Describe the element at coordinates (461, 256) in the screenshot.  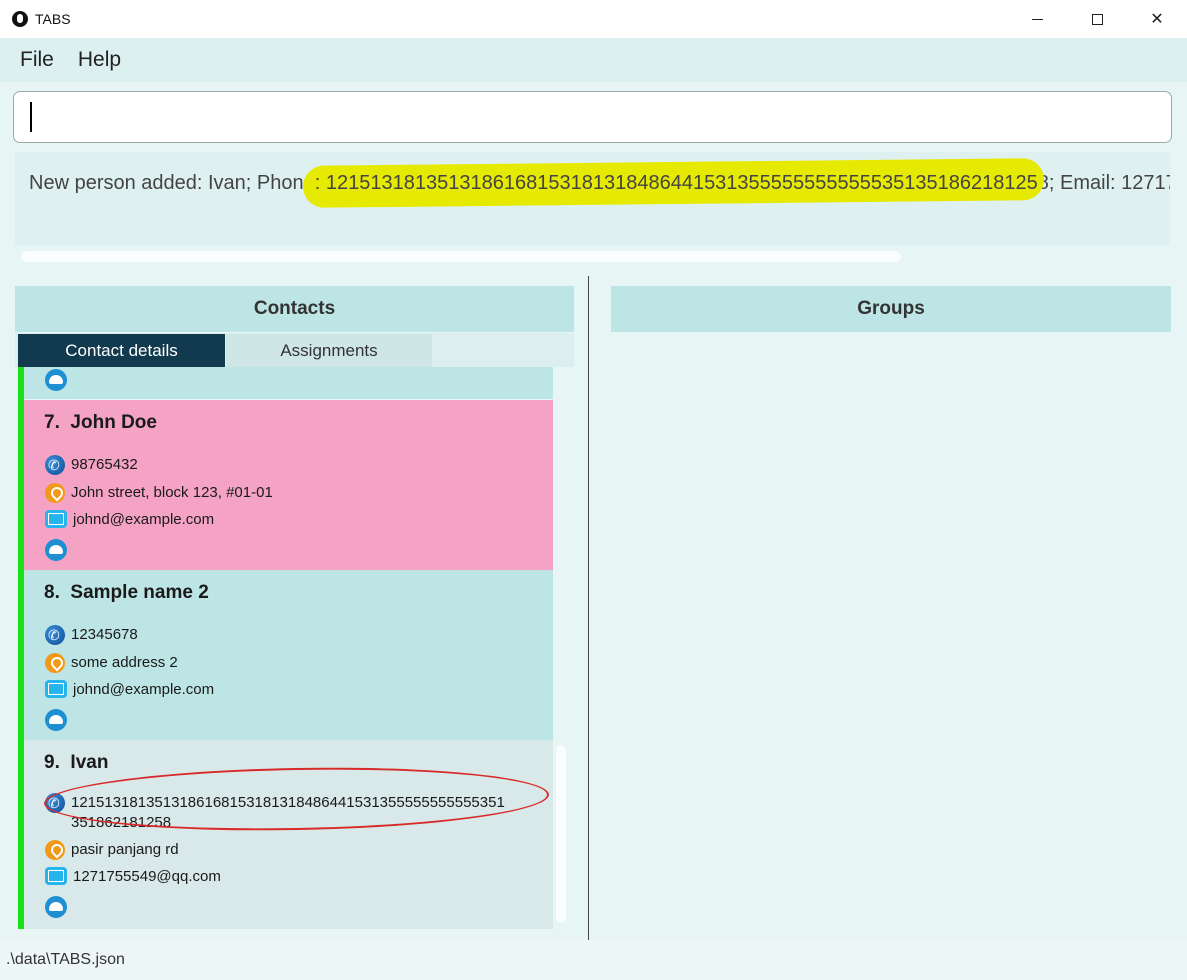
I see `result-horizontal-scrollbar` at that location.